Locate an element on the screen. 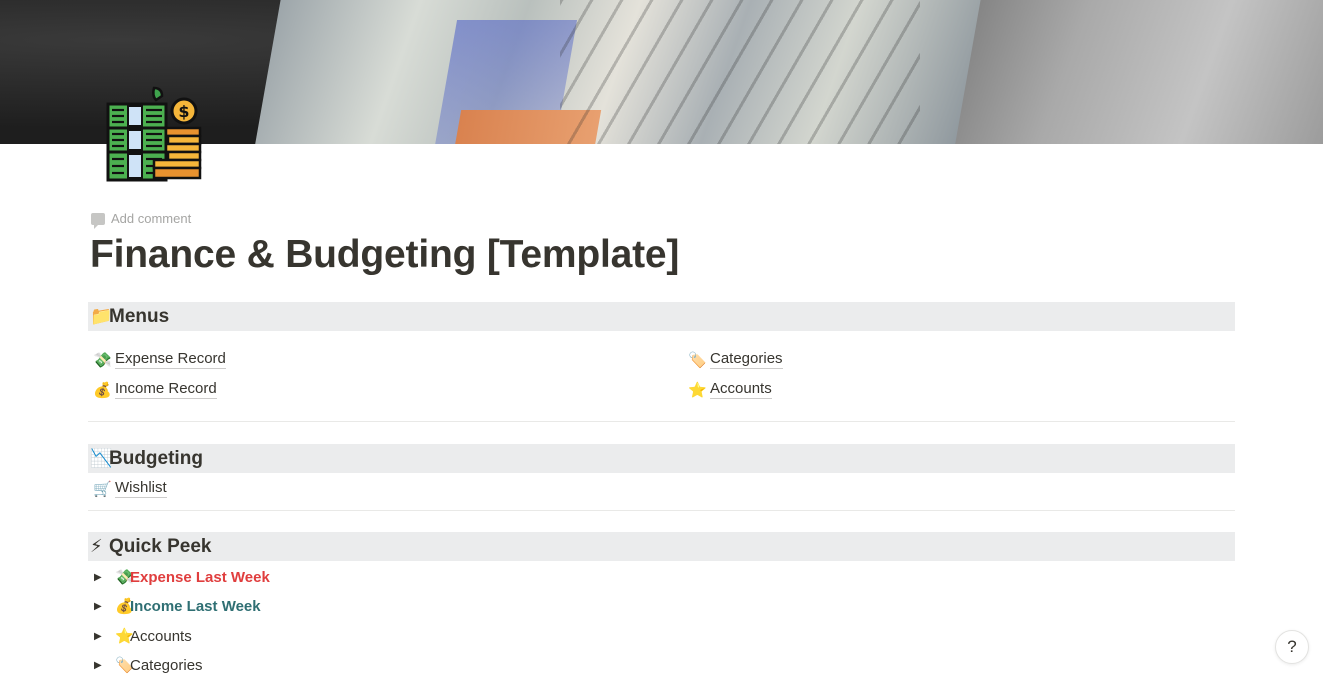  folder-icon: 📁 is located at coordinates (101, 316).